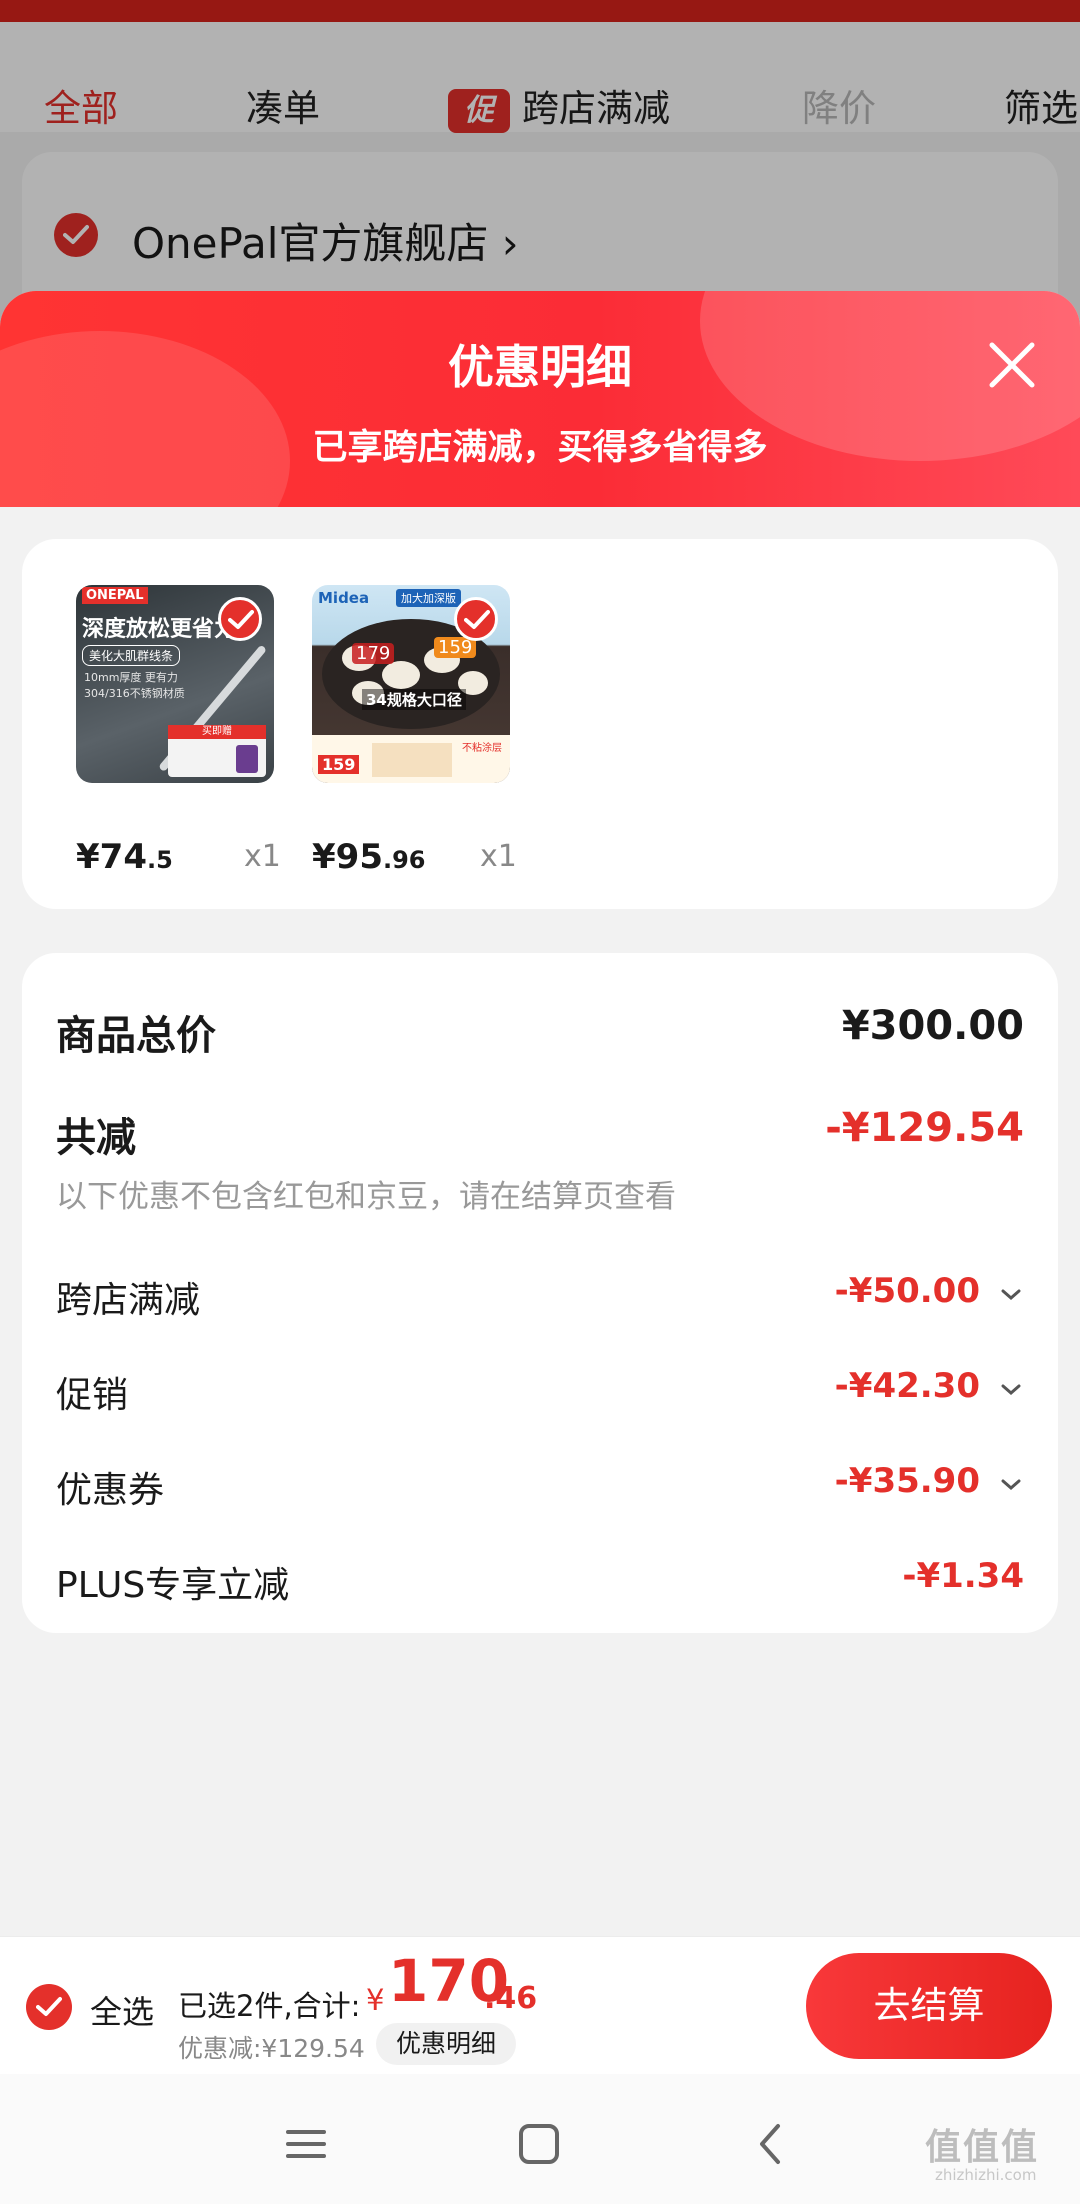  Describe the element at coordinates (932, 1026) in the screenshot. I see `total-price-value: ¥300.00` at that location.